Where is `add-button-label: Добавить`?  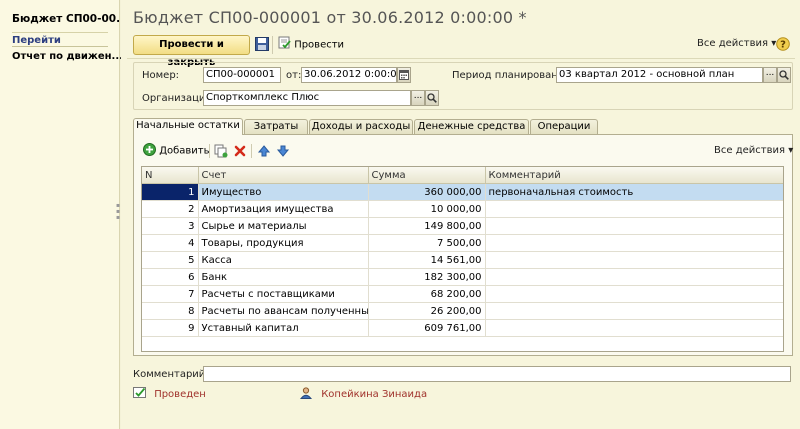 add-button-label: Добавить is located at coordinates (184, 151).